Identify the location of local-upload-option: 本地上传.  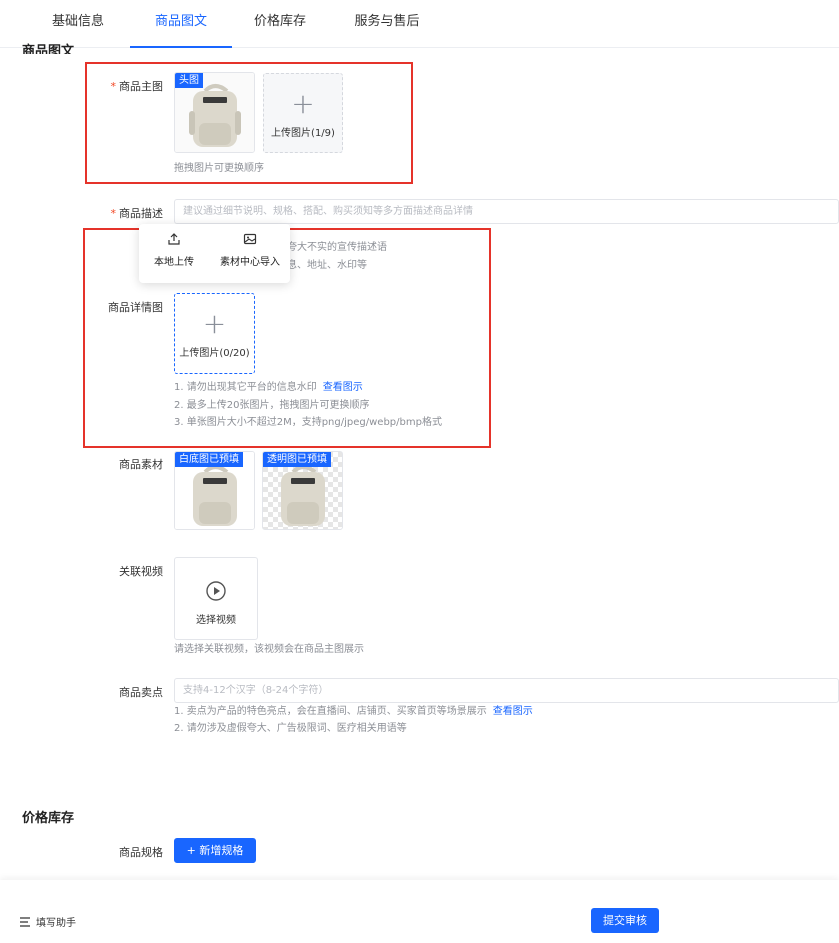
(174, 250).